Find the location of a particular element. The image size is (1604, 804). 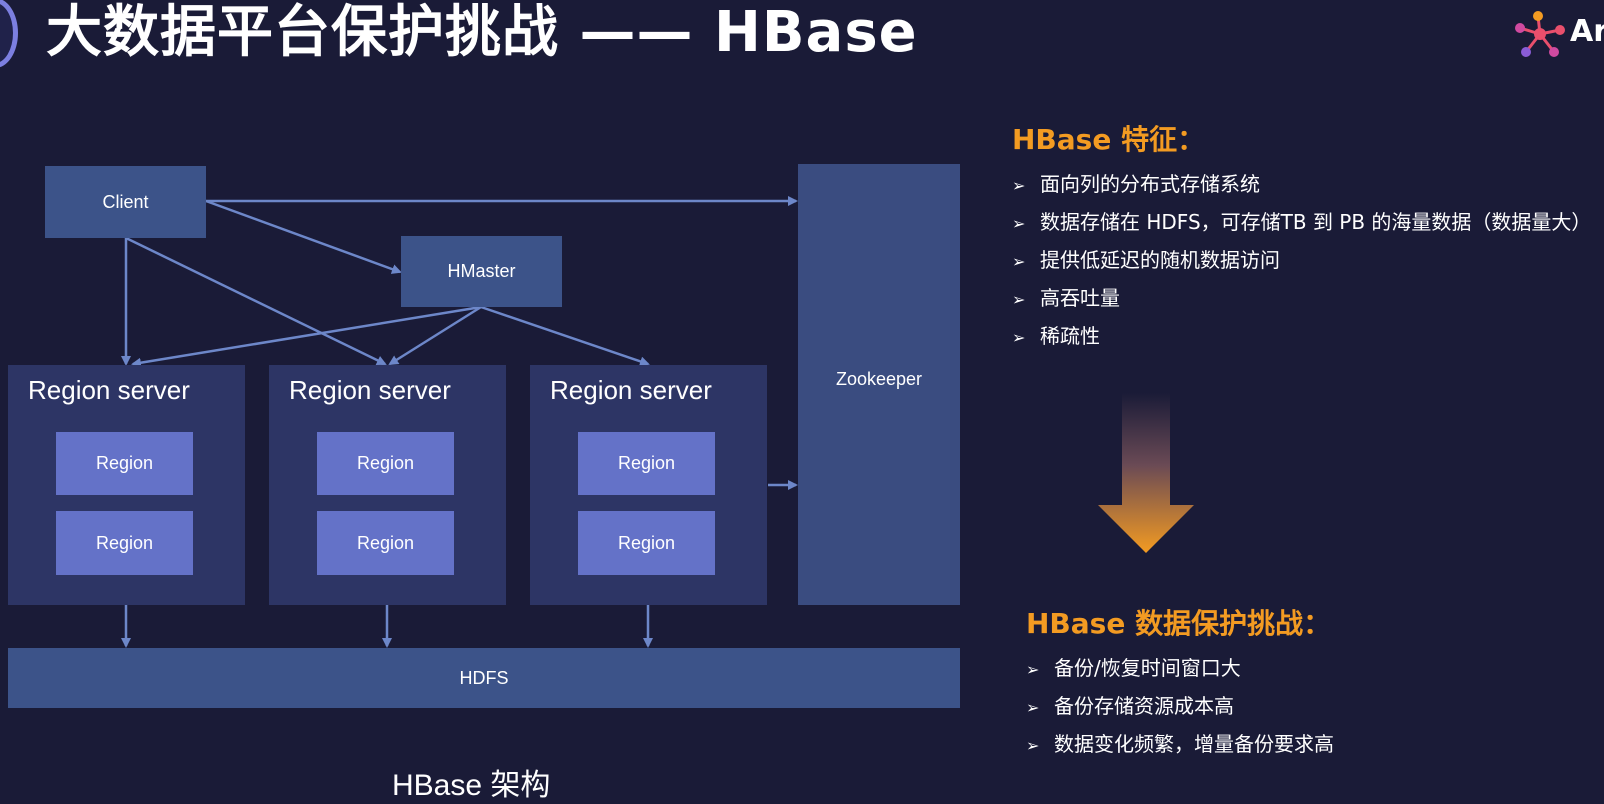

list-item: ➢ 稀疏性 is located at coordinates (1301, 337).